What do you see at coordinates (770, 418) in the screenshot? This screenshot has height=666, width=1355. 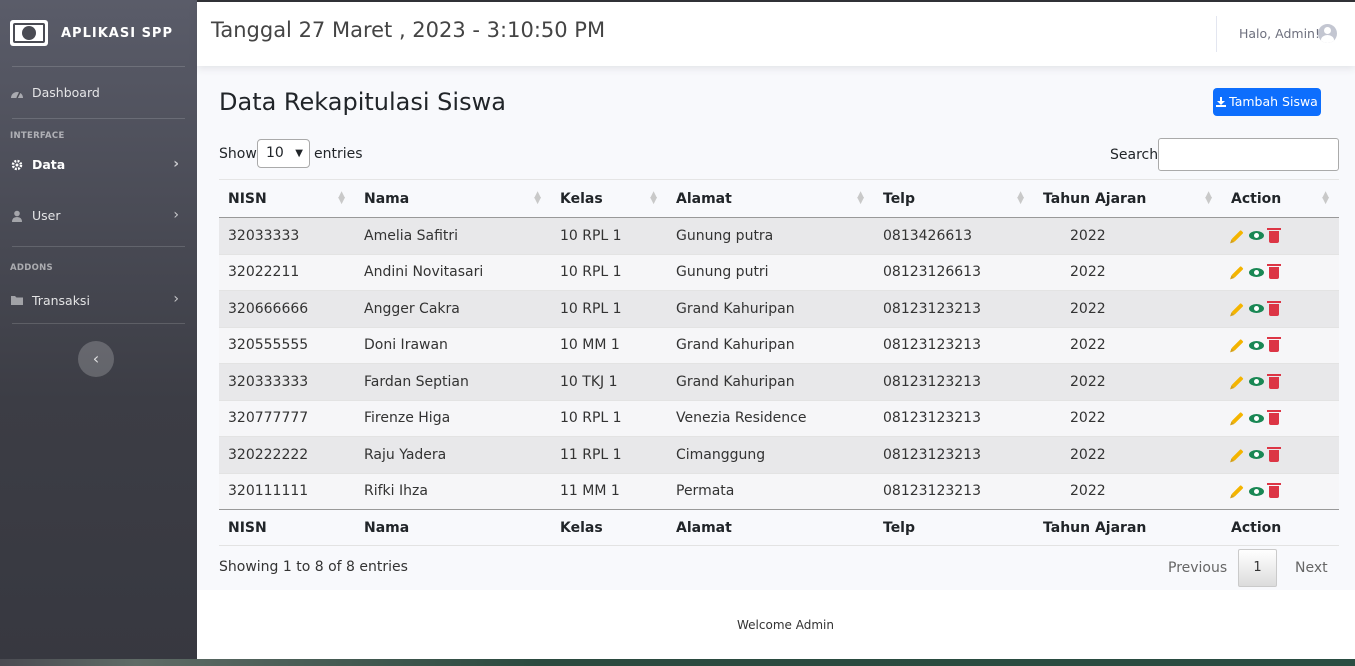 I see `cell-alamat: Venezia Residence` at bounding box center [770, 418].